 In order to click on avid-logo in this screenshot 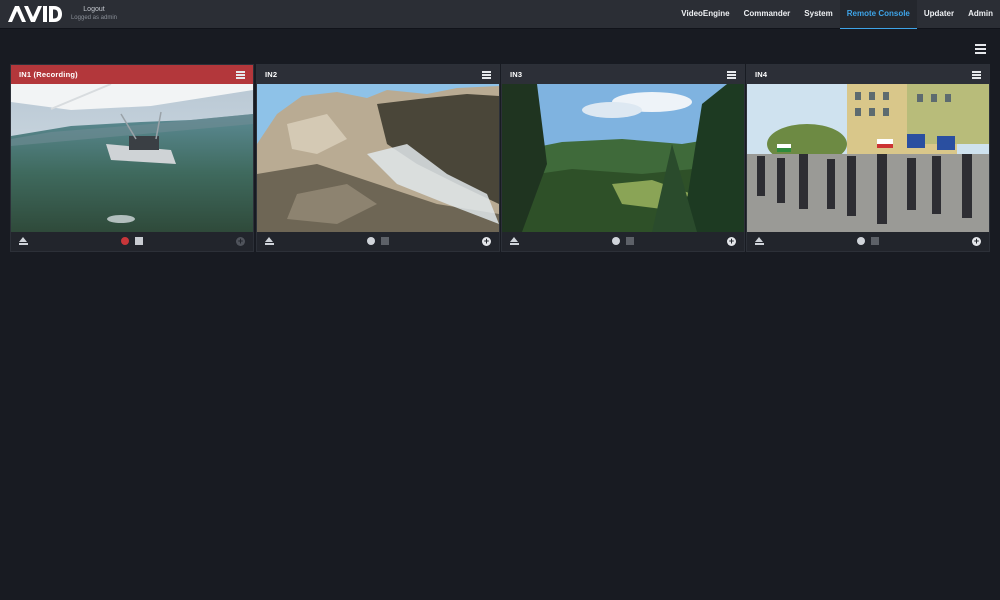, I will do `click(35, 14)`.